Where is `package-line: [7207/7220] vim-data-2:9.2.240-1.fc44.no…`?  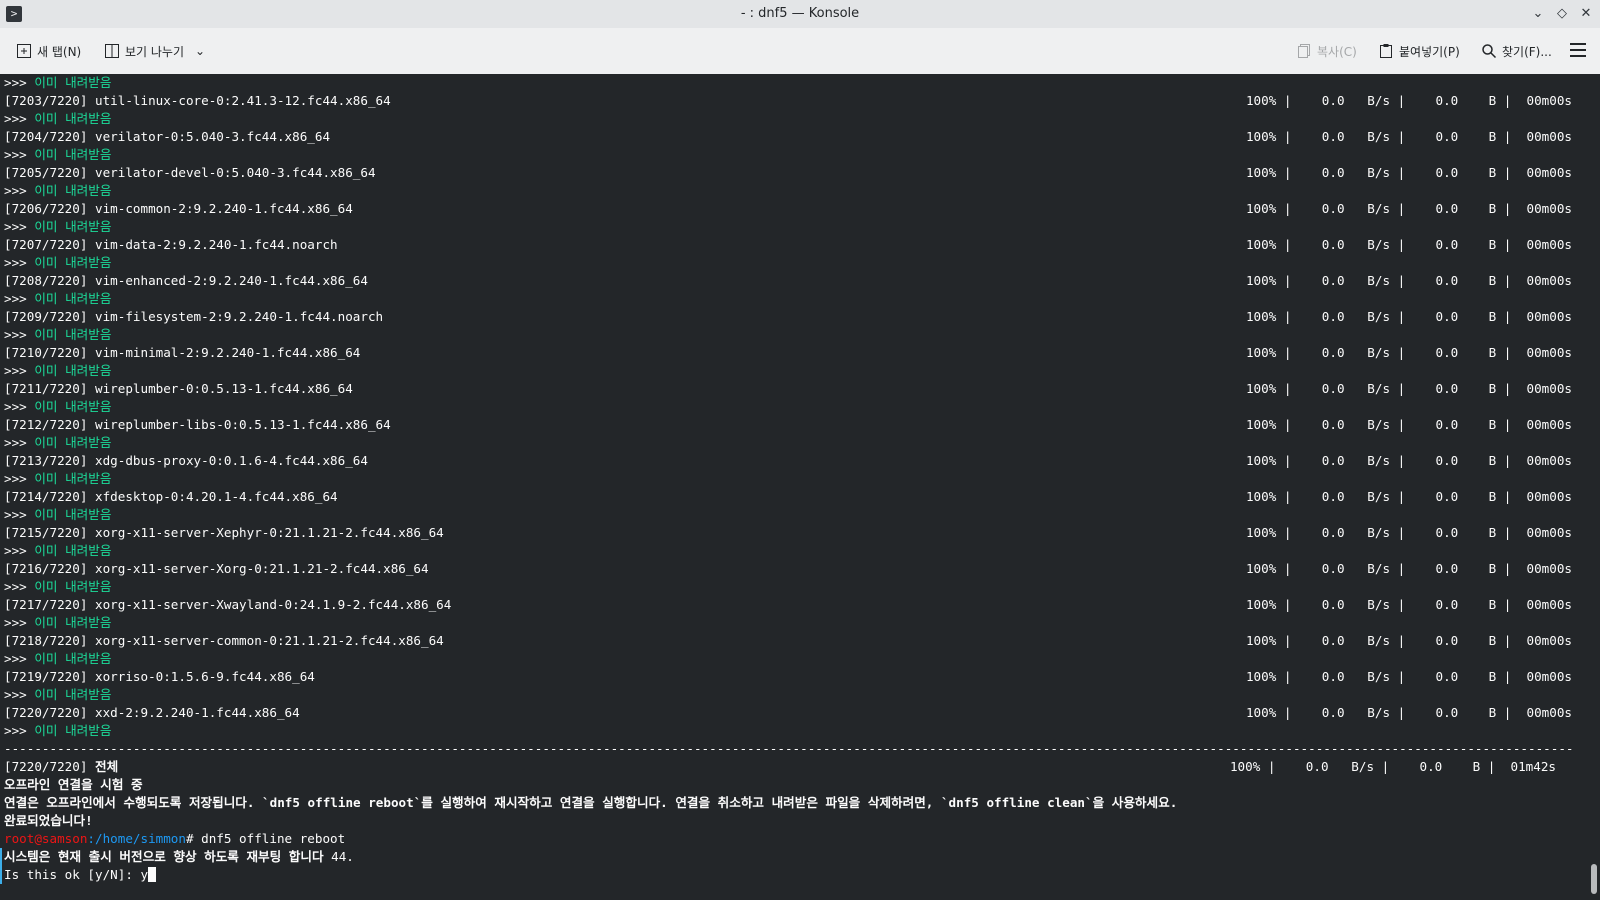
package-line: [7207/7220] vim-data-2:9.2.240-1.fc44.no… is located at coordinates (171, 245).